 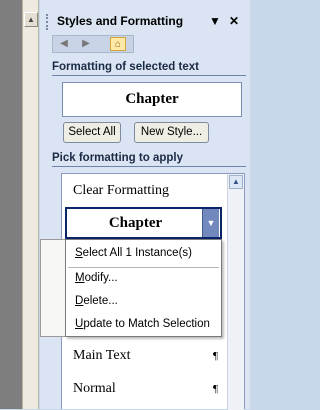 What do you see at coordinates (101, 356) in the screenshot?
I see `style-item-main-text: Main Text` at bounding box center [101, 356].